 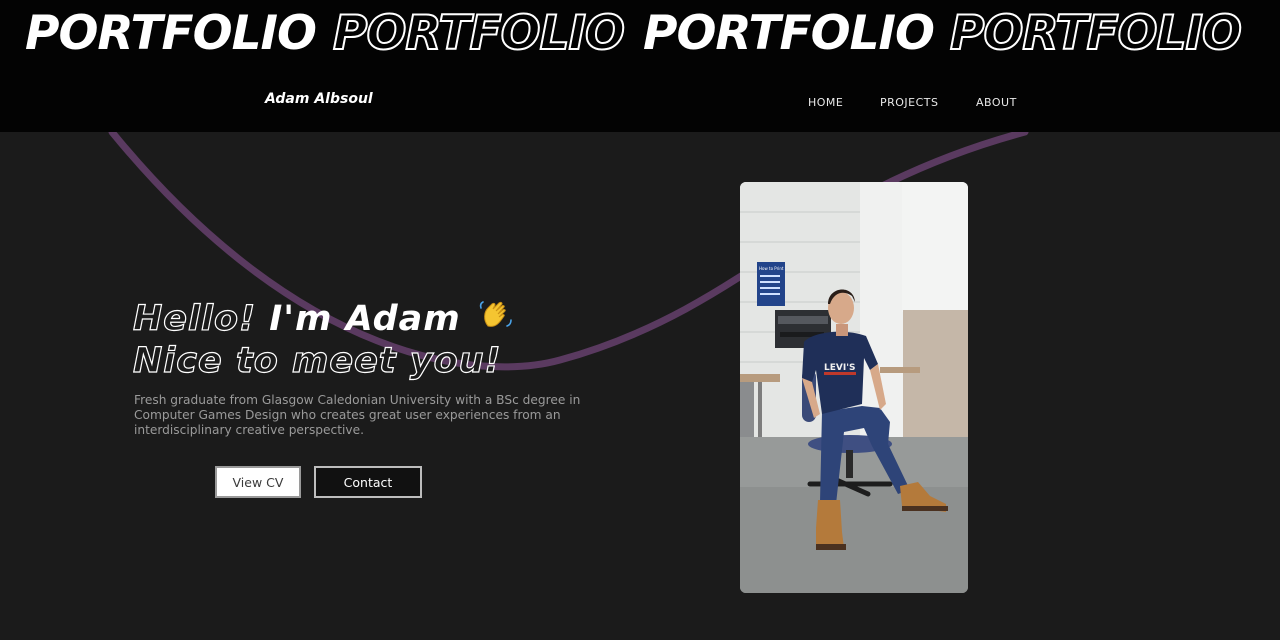 What do you see at coordinates (996, 102) in the screenshot?
I see `nav-about-link: ABOUT` at bounding box center [996, 102].